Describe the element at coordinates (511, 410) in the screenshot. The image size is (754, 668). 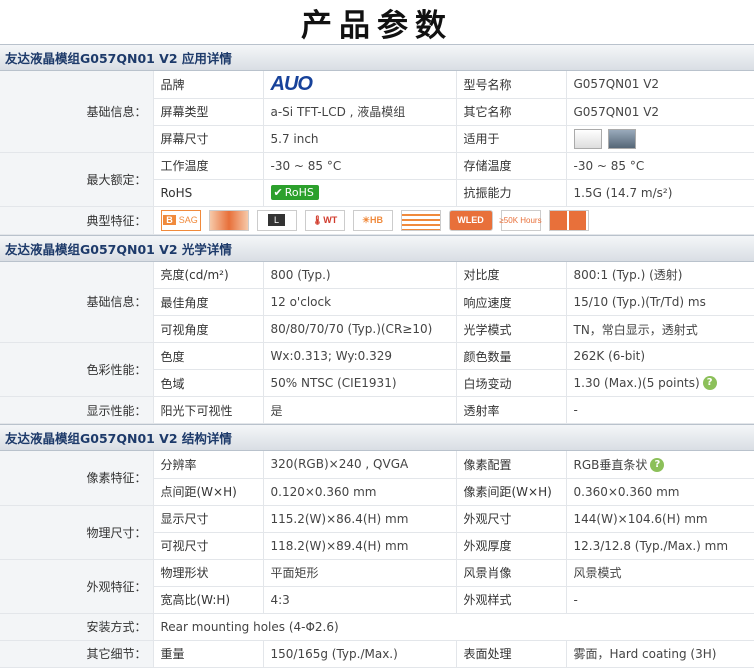
I see `haze-label: 透射率` at that location.